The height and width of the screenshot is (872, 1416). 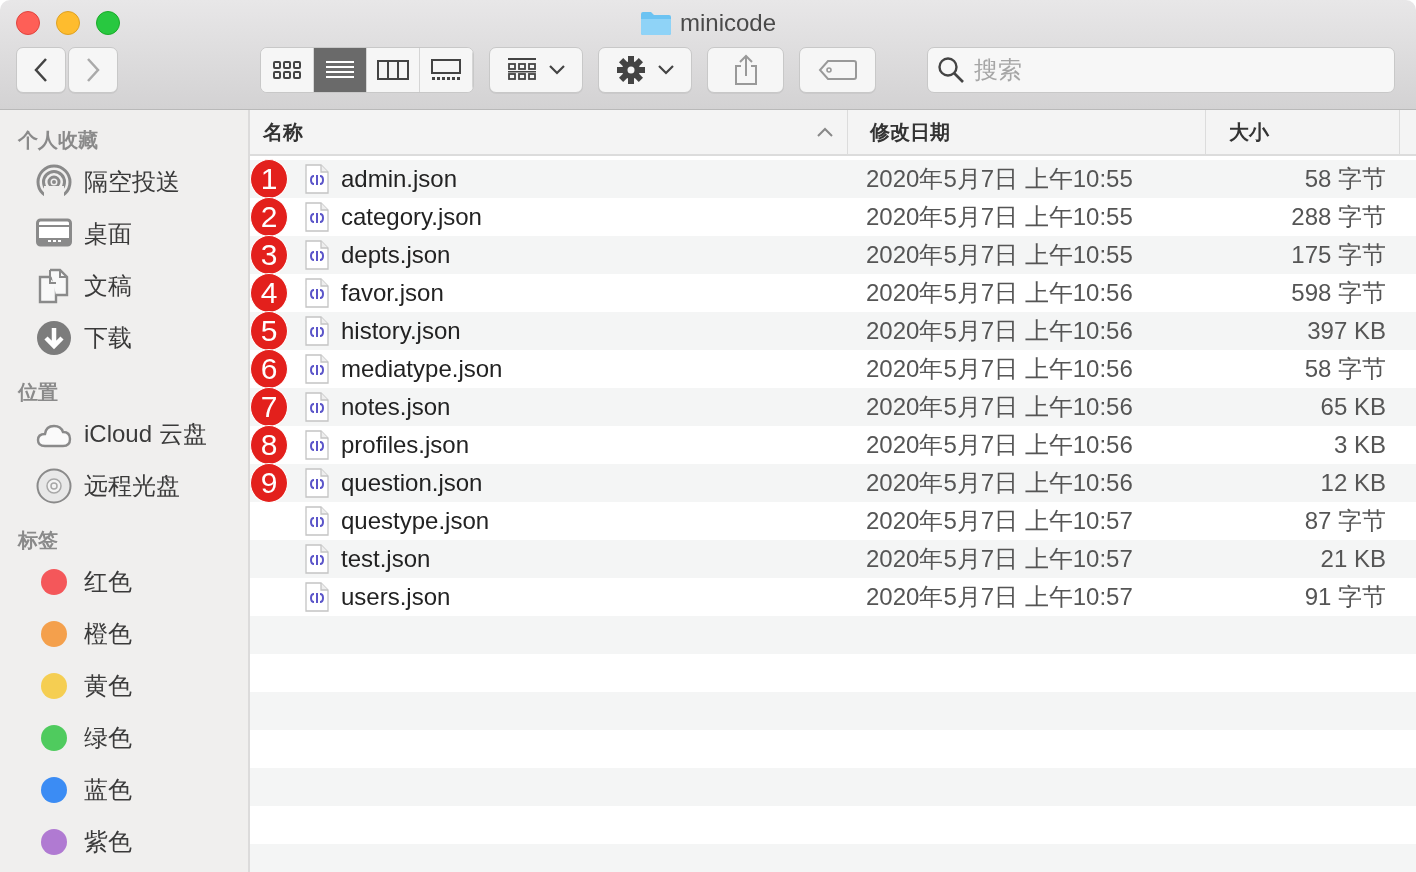 What do you see at coordinates (396, 255) in the screenshot?
I see `file-name: depts.json` at bounding box center [396, 255].